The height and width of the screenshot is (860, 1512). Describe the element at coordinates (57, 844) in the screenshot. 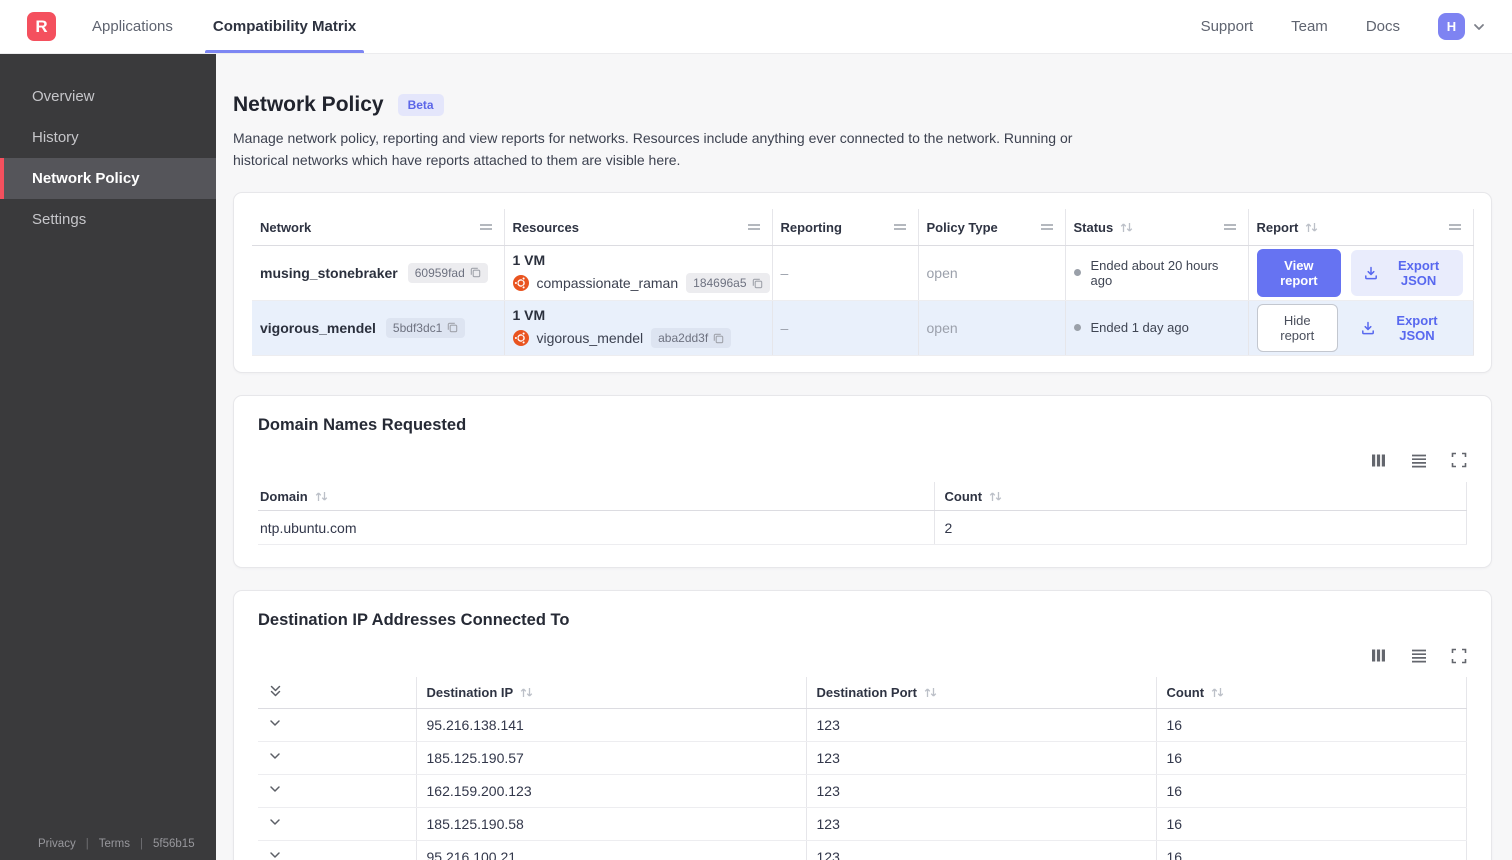

I see `privacy-link: Privacy` at that location.